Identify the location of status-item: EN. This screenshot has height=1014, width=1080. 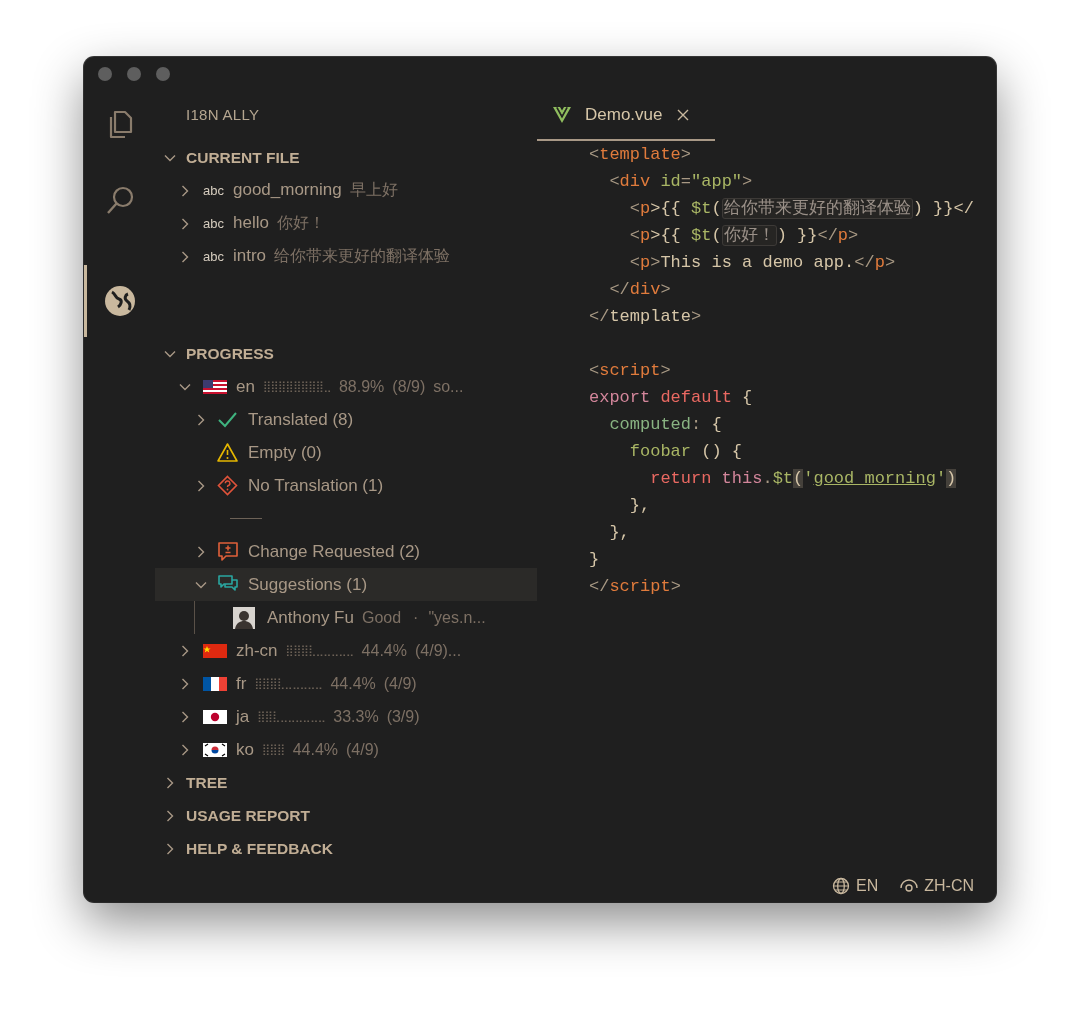
(855, 886).